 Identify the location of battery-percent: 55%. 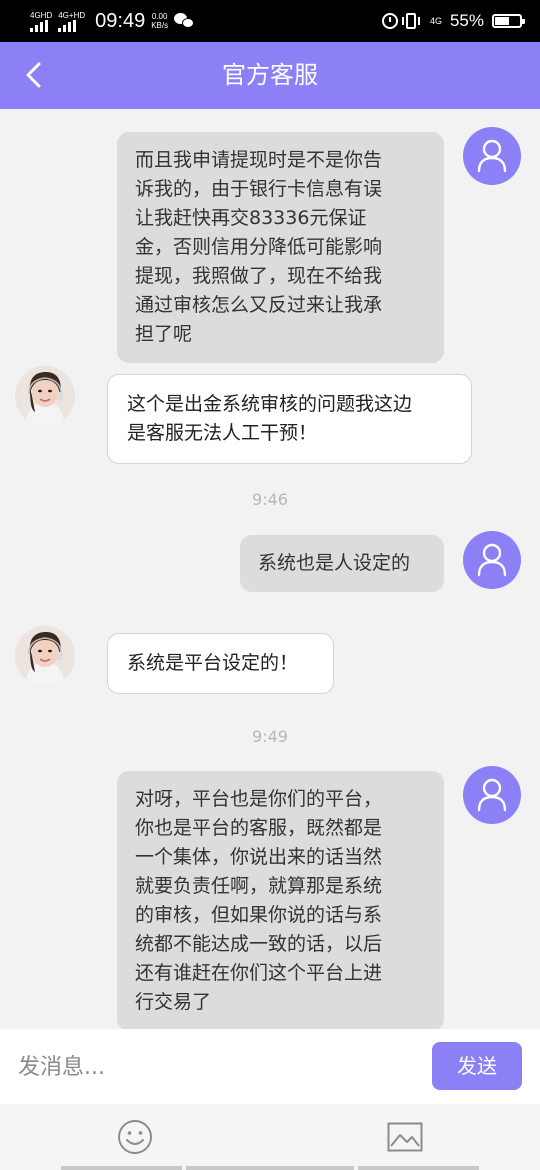
(466, 20).